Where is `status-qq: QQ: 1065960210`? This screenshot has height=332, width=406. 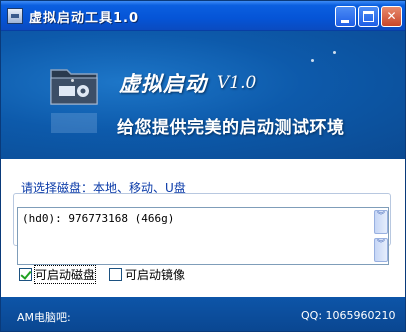
status-qq: QQ: 1065960210 is located at coordinates (348, 315).